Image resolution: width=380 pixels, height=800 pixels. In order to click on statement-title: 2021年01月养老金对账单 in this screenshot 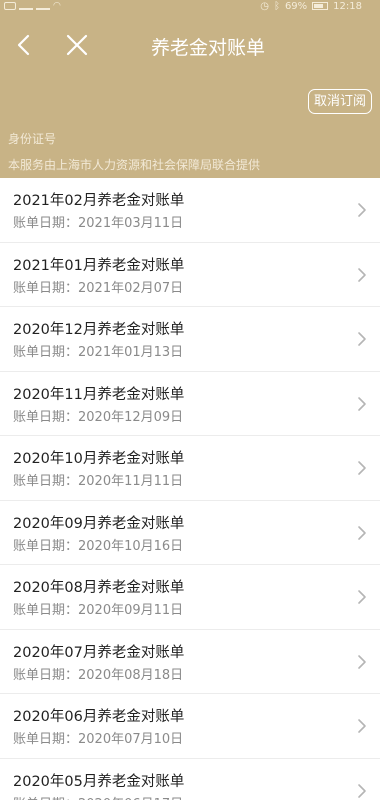, I will do `click(99, 265)`.